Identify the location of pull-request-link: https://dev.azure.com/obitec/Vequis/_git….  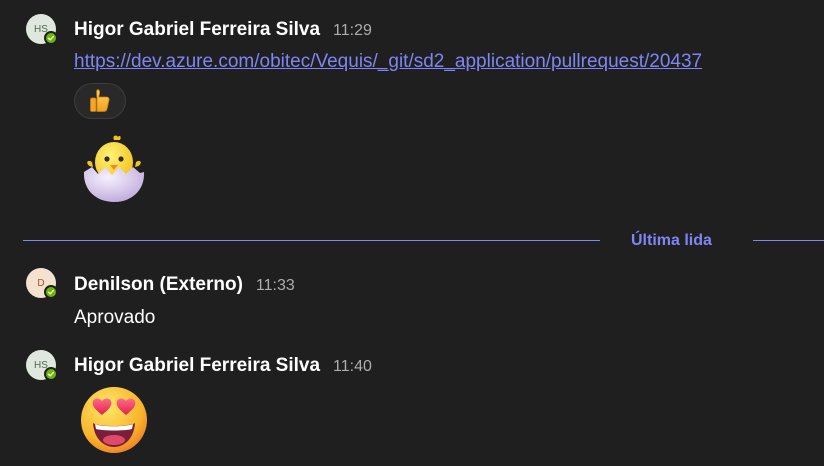
(388, 62).